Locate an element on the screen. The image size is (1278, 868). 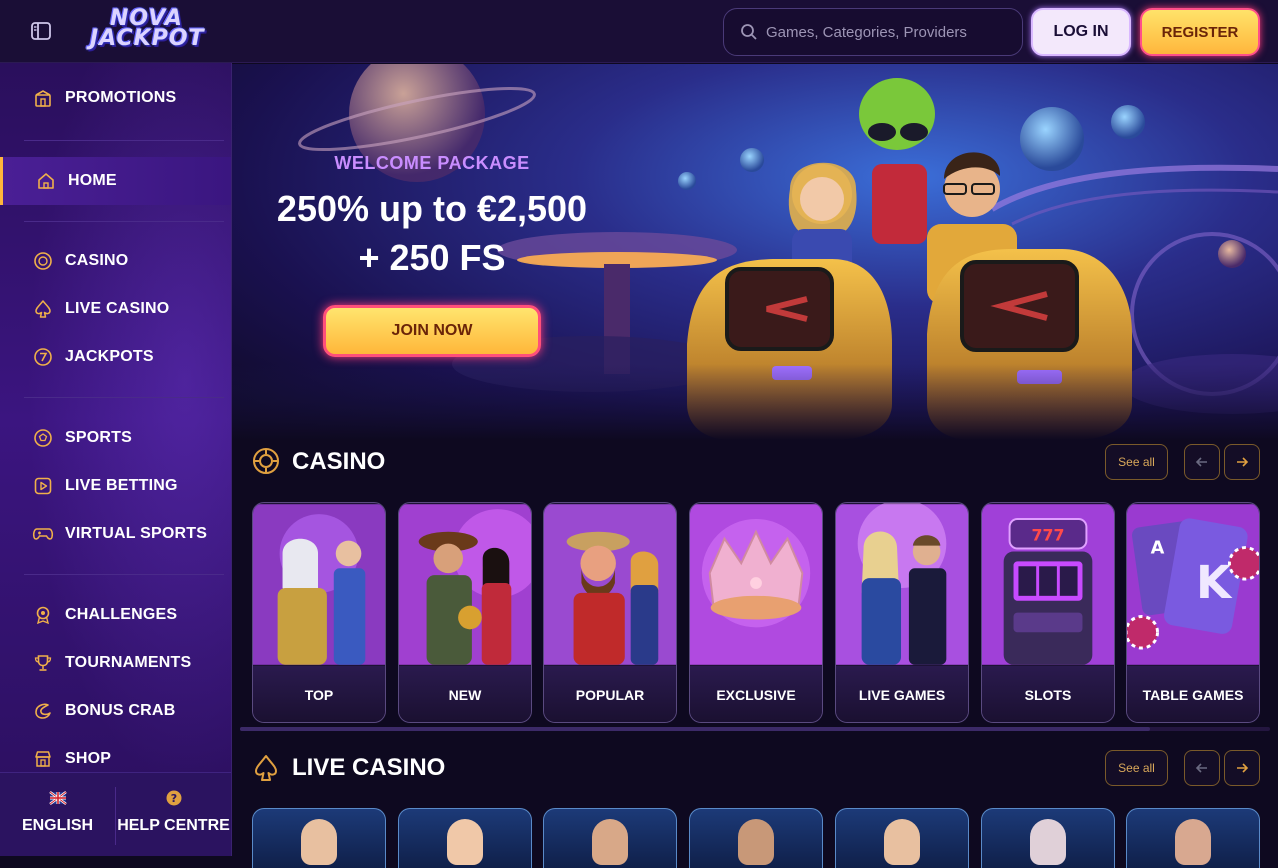
language-label: ENGLISH is located at coordinates (57, 825).